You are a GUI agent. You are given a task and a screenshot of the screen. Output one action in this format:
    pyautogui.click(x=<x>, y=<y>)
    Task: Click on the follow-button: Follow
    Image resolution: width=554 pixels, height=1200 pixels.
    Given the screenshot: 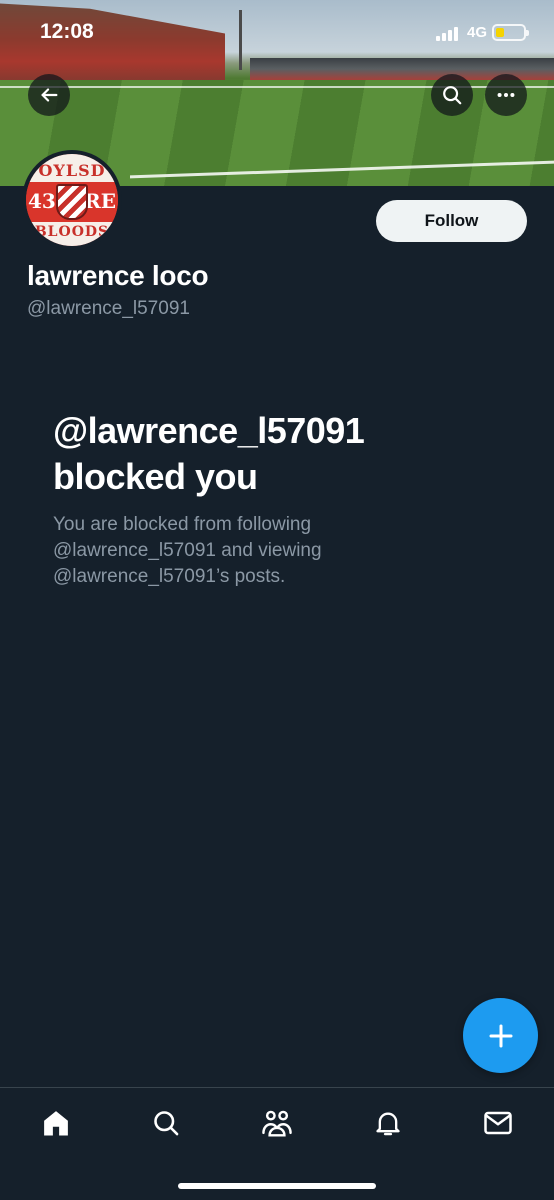 What is the action you would take?
    pyautogui.click(x=451, y=221)
    